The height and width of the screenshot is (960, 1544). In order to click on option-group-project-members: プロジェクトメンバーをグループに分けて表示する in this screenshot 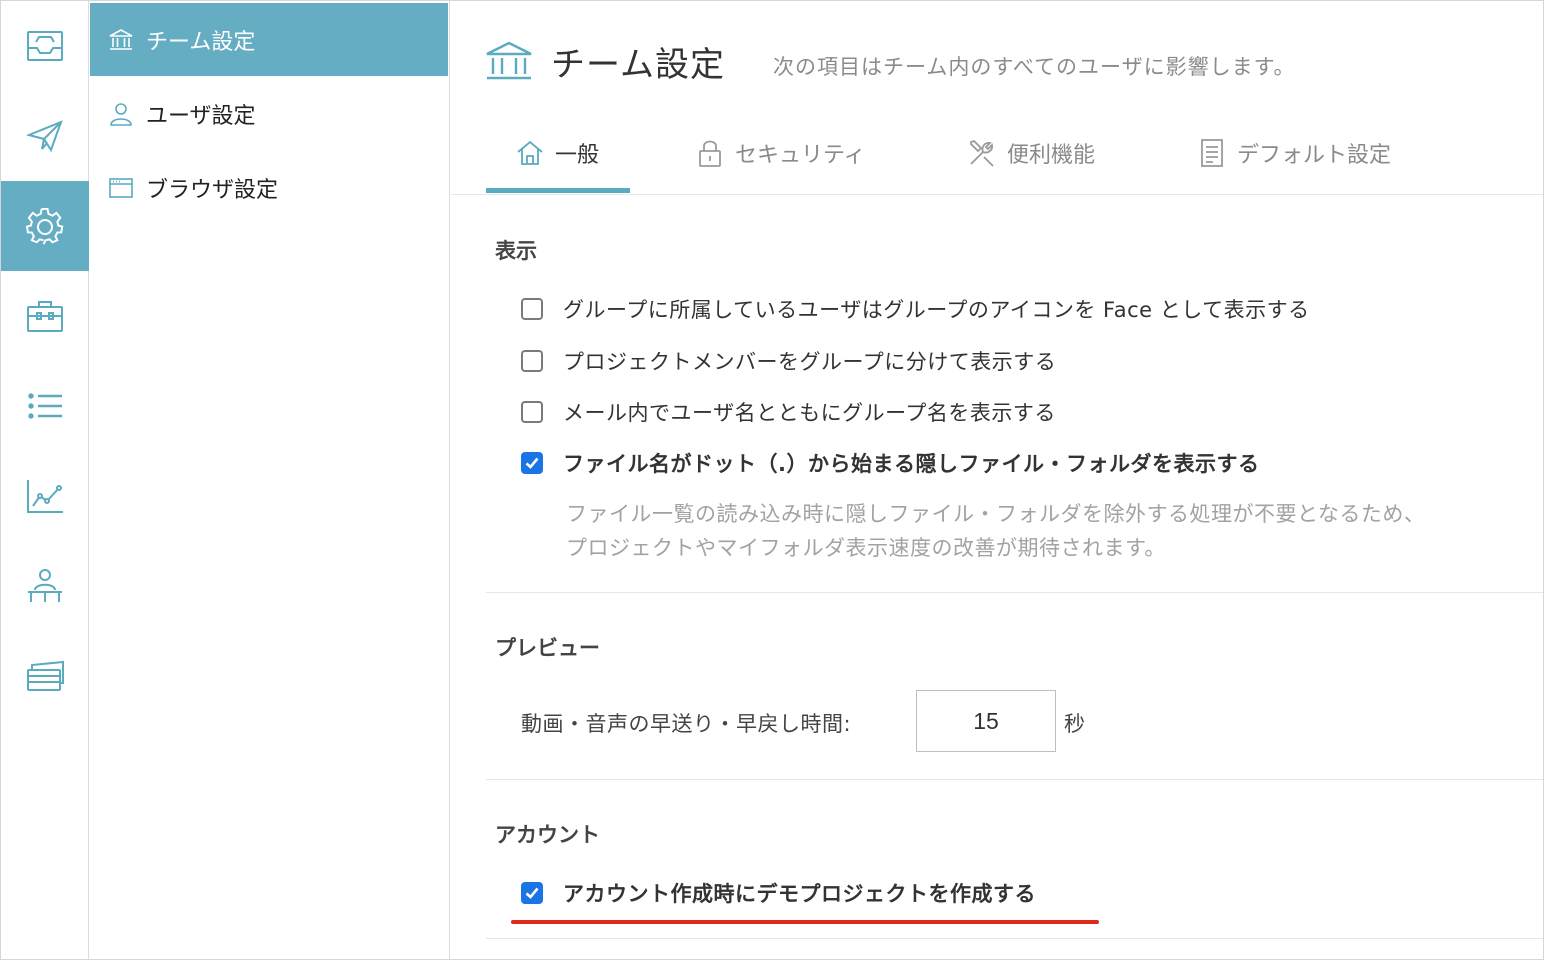, I will do `click(788, 361)`.